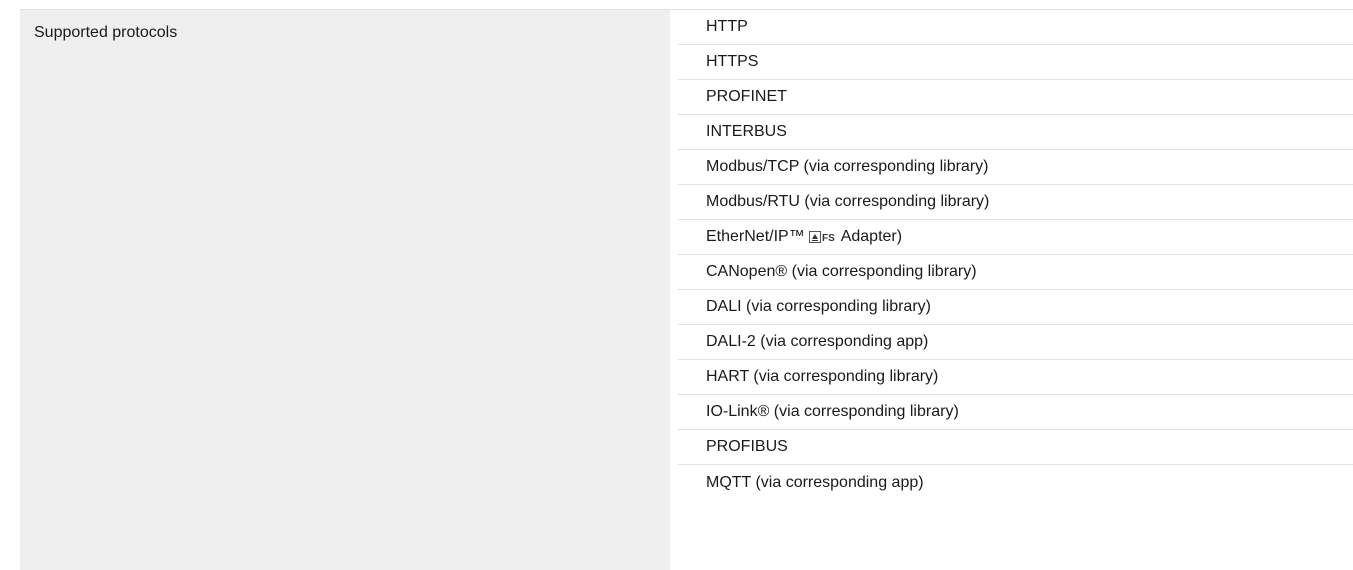 The width and height of the screenshot is (1353, 570). What do you see at coordinates (1015, 202) in the screenshot?
I see `list-item: Modbus/RTU (via corresponding library)` at bounding box center [1015, 202].